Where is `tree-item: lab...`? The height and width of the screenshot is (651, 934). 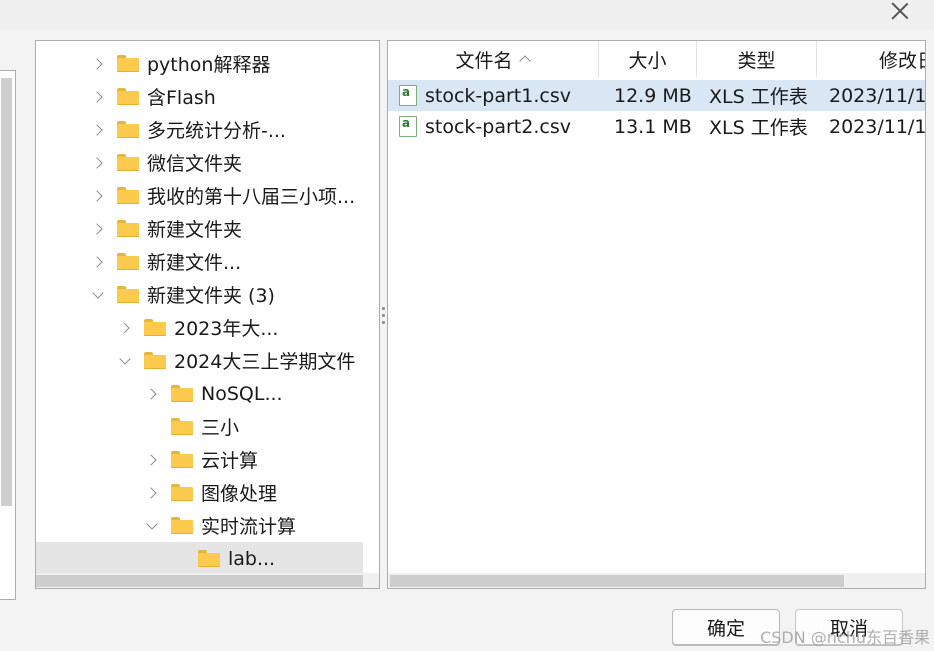
tree-item: lab... is located at coordinates (199, 558).